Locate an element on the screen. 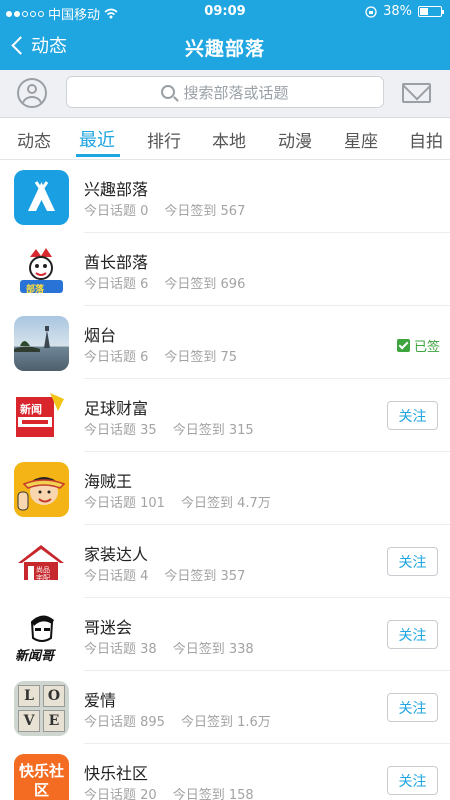  user-avatar-icon is located at coordinates (32, 93).